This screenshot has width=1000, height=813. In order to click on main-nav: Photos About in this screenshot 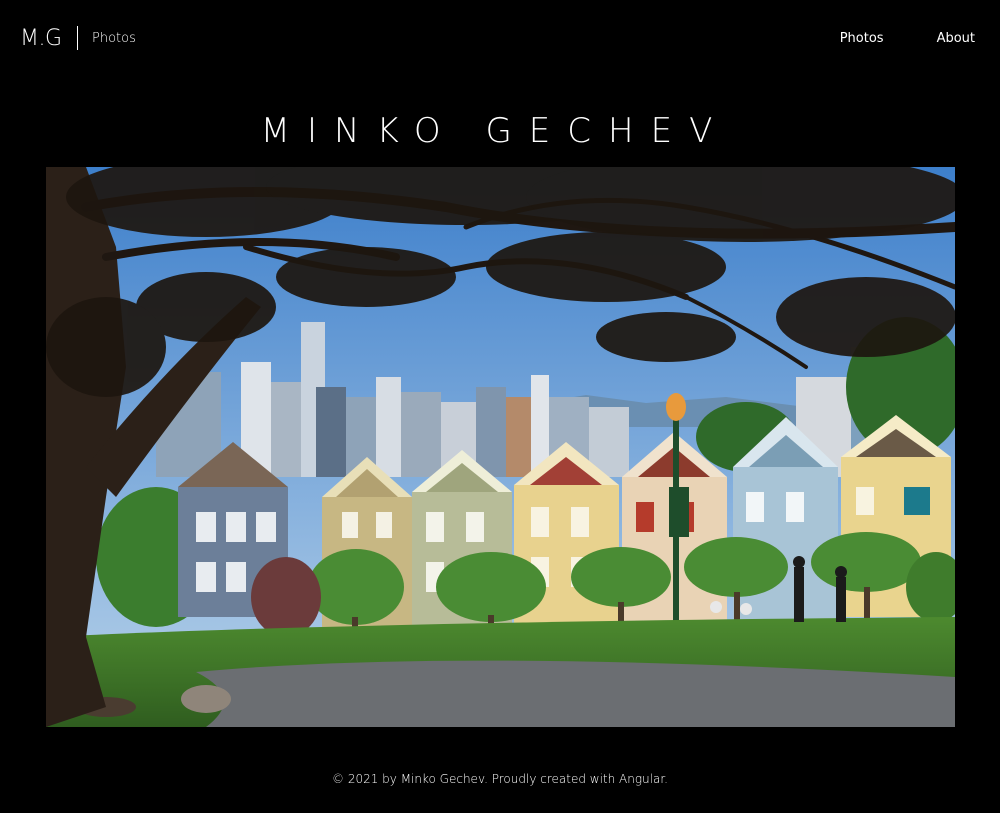, I will do `click(907, 39)`.